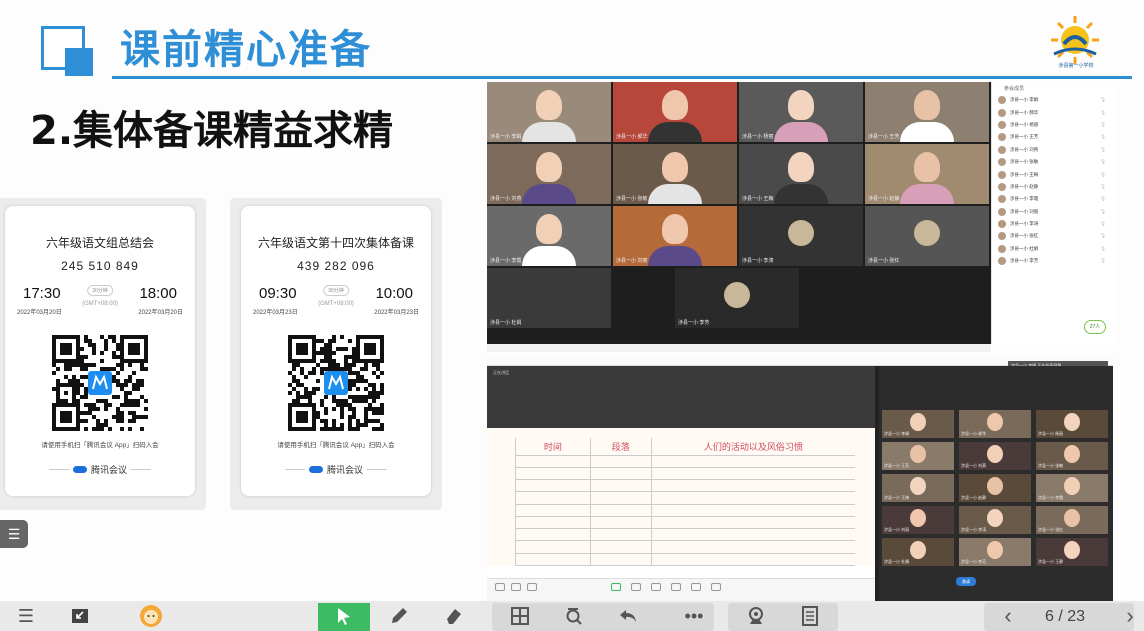 The width and height of the screenshot is (1144, 631). Describe the element at coordinates (1053, 112) in the screenshot. I see `participant-row: 涉县一小 郝华 🎙` at that location.